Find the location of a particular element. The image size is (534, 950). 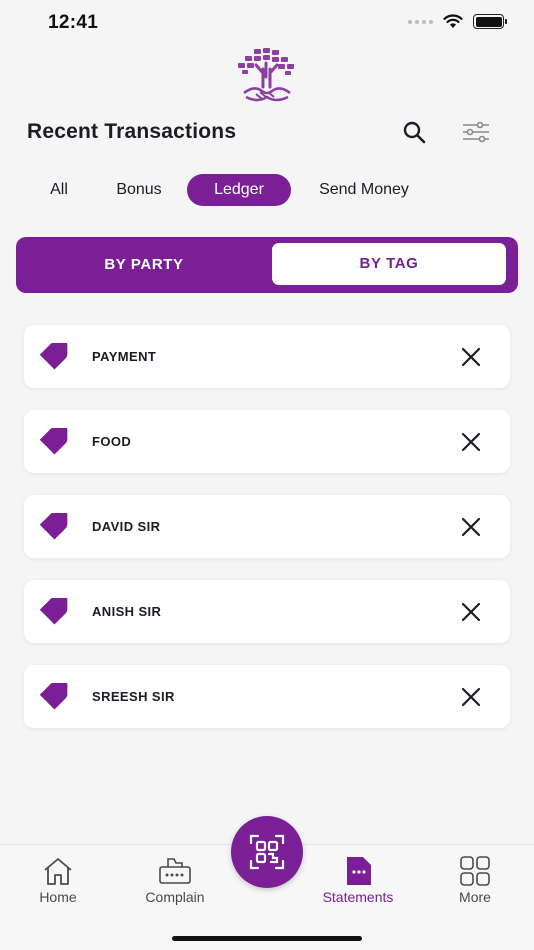

nav-complain: Complain is located at coordinates (175, 880).